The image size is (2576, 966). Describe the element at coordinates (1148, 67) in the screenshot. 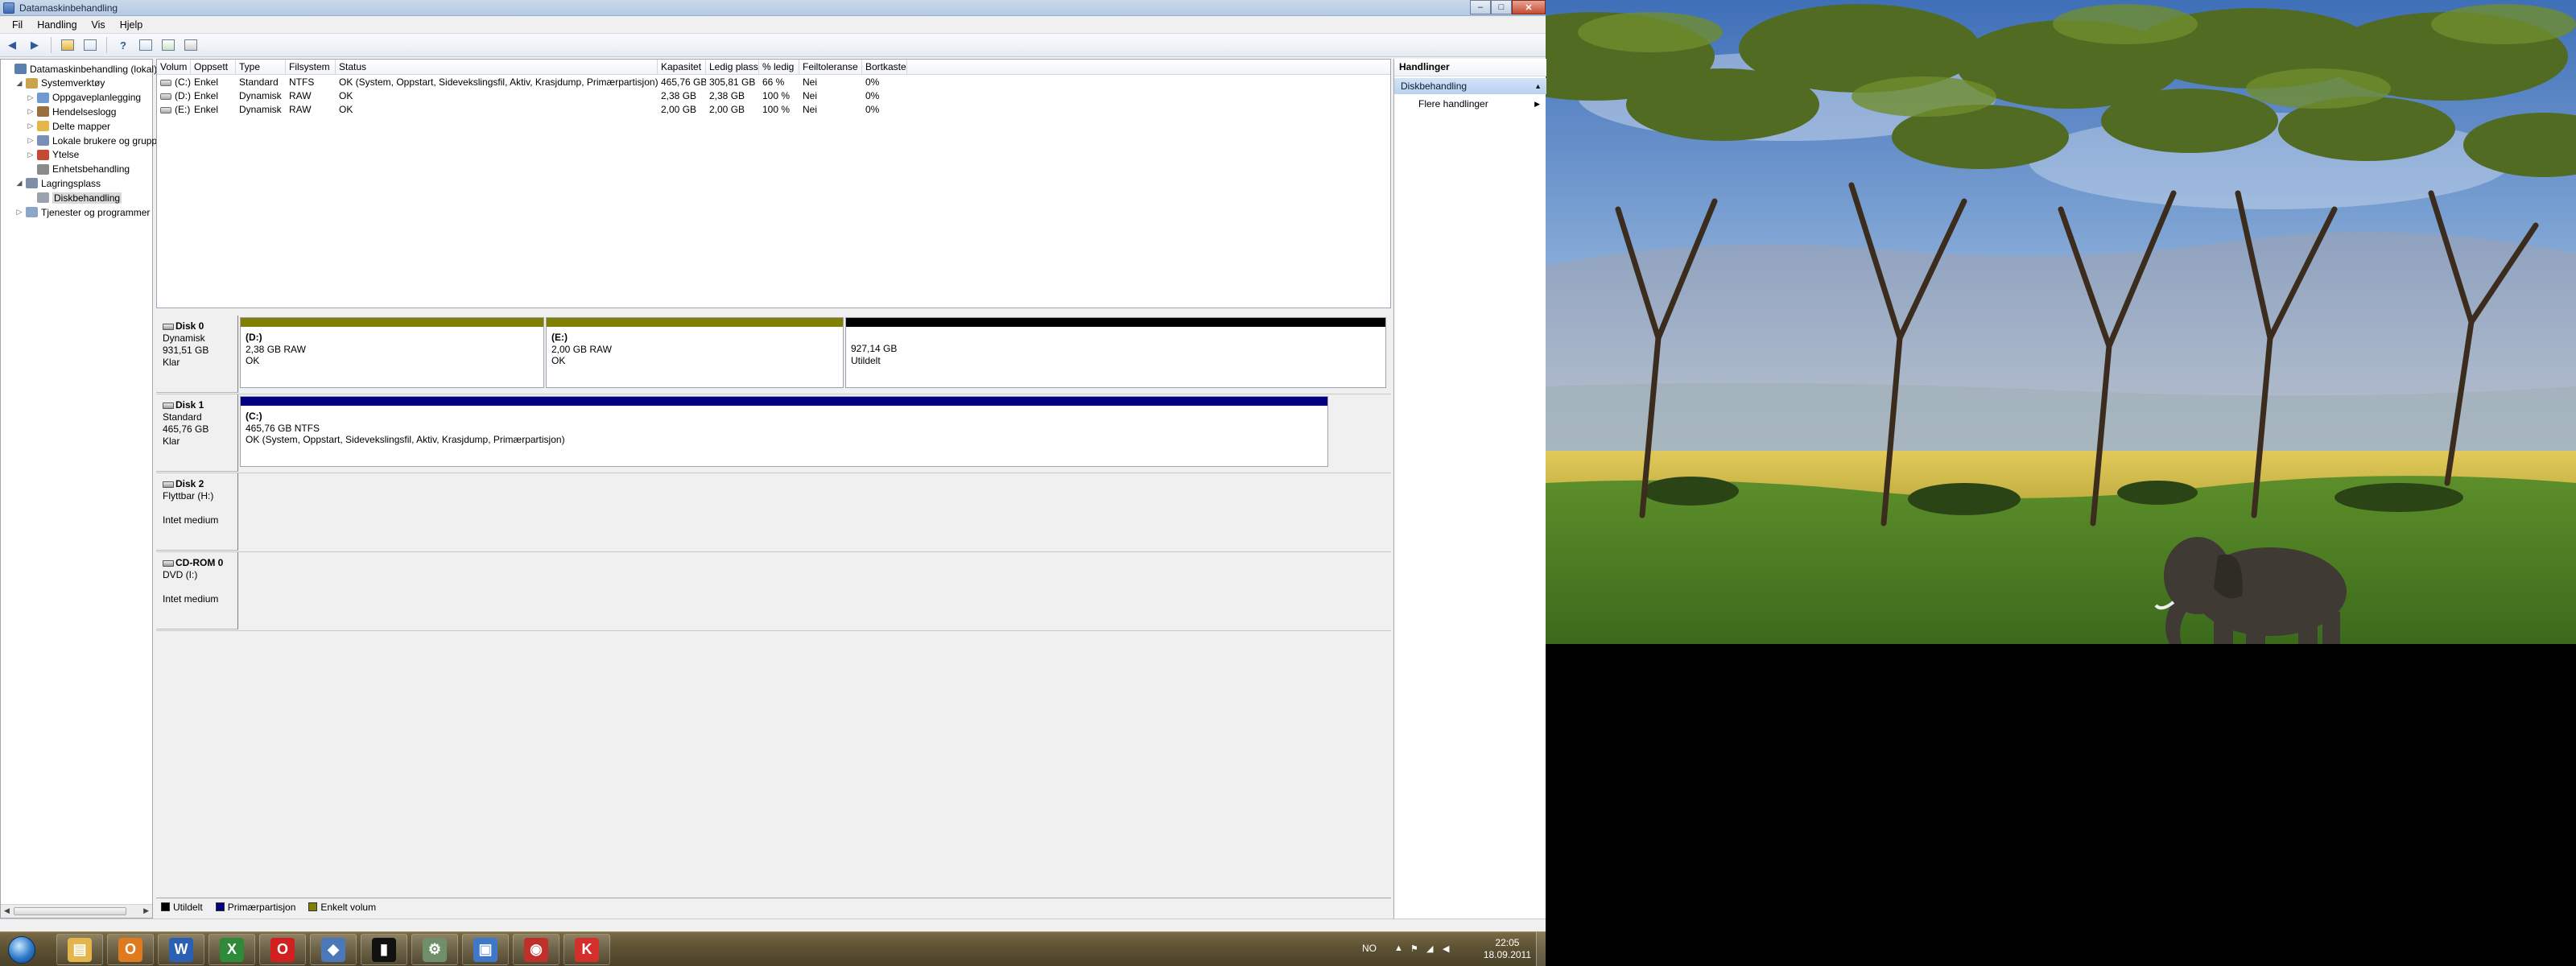

I see `column-header-filler` at that location.